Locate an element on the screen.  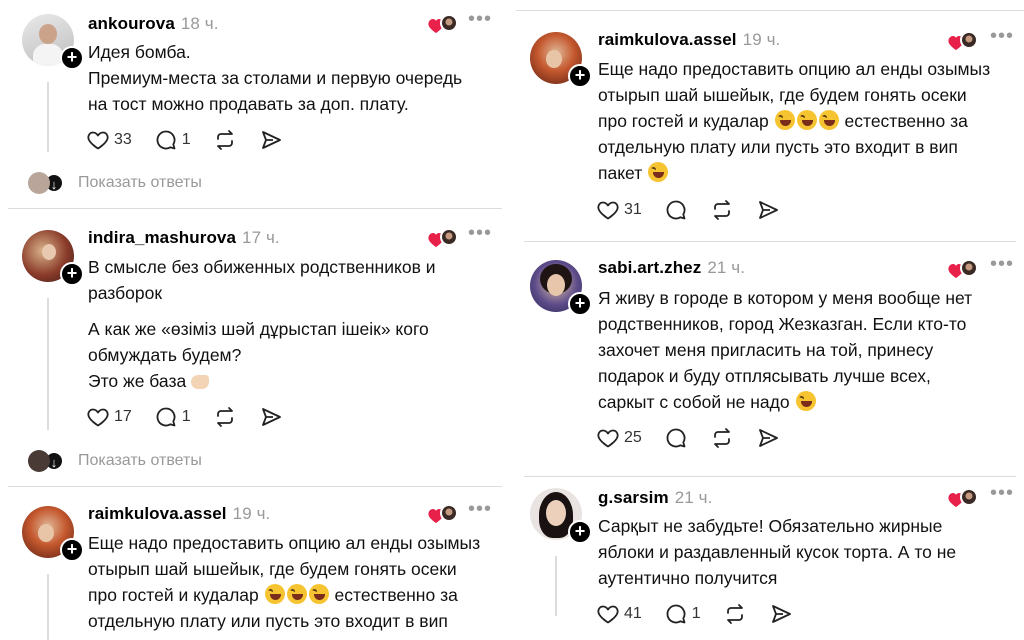
action-bar: 25 is located at coordinates (699, 438).